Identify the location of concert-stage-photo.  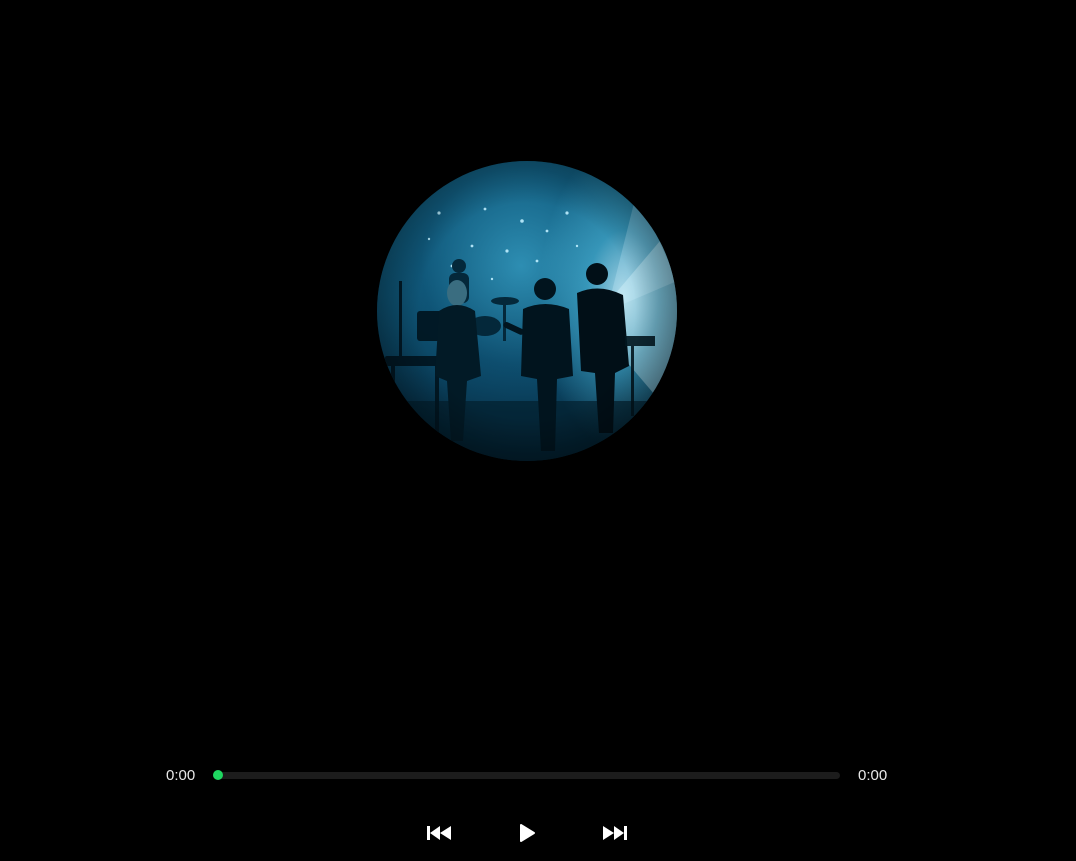
(527, 311).